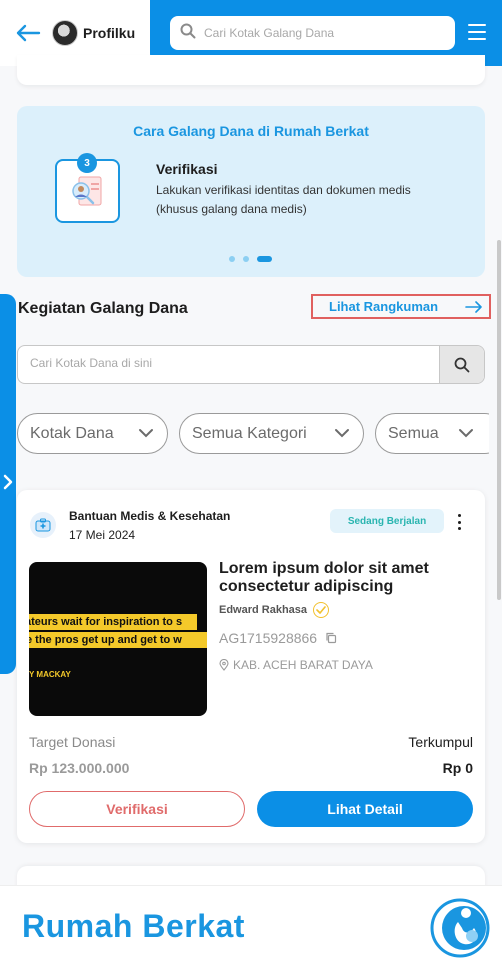 The height and width of the screenshot is (968, 502). Describe the element at coordinates (303, 665) in the screenshot. I see `campaign-location: KAB. ACEH BARAT DAYA` at that location.